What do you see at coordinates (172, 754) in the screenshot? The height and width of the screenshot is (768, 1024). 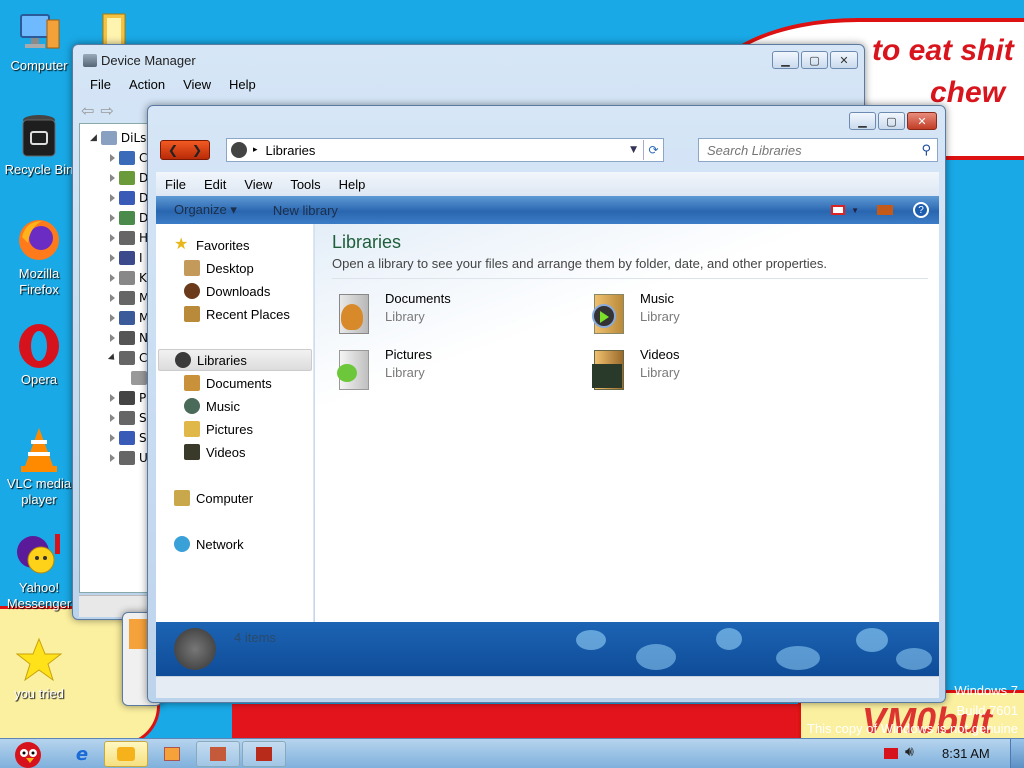 I see `taskbar-media` at bounding box center [172, 754].